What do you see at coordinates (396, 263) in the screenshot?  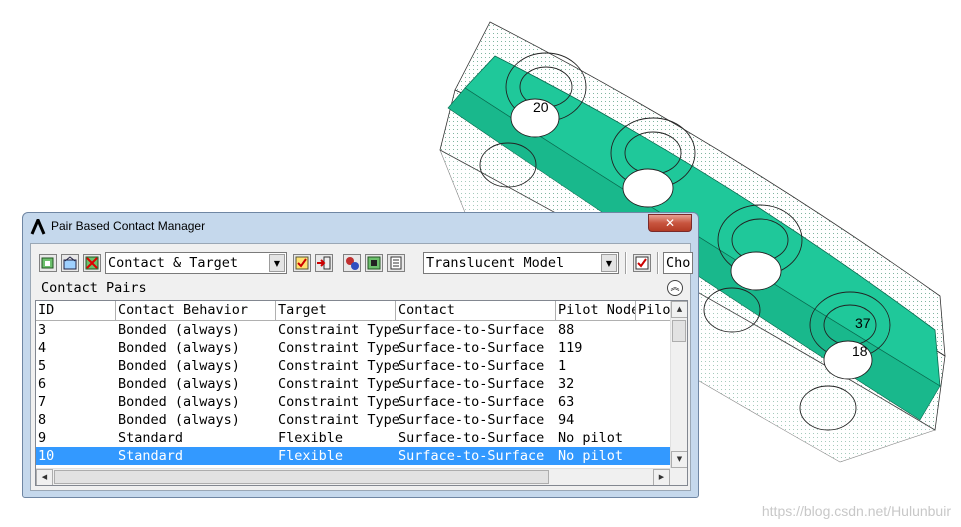 I see `list-icon` at bounding box center [396, 263].